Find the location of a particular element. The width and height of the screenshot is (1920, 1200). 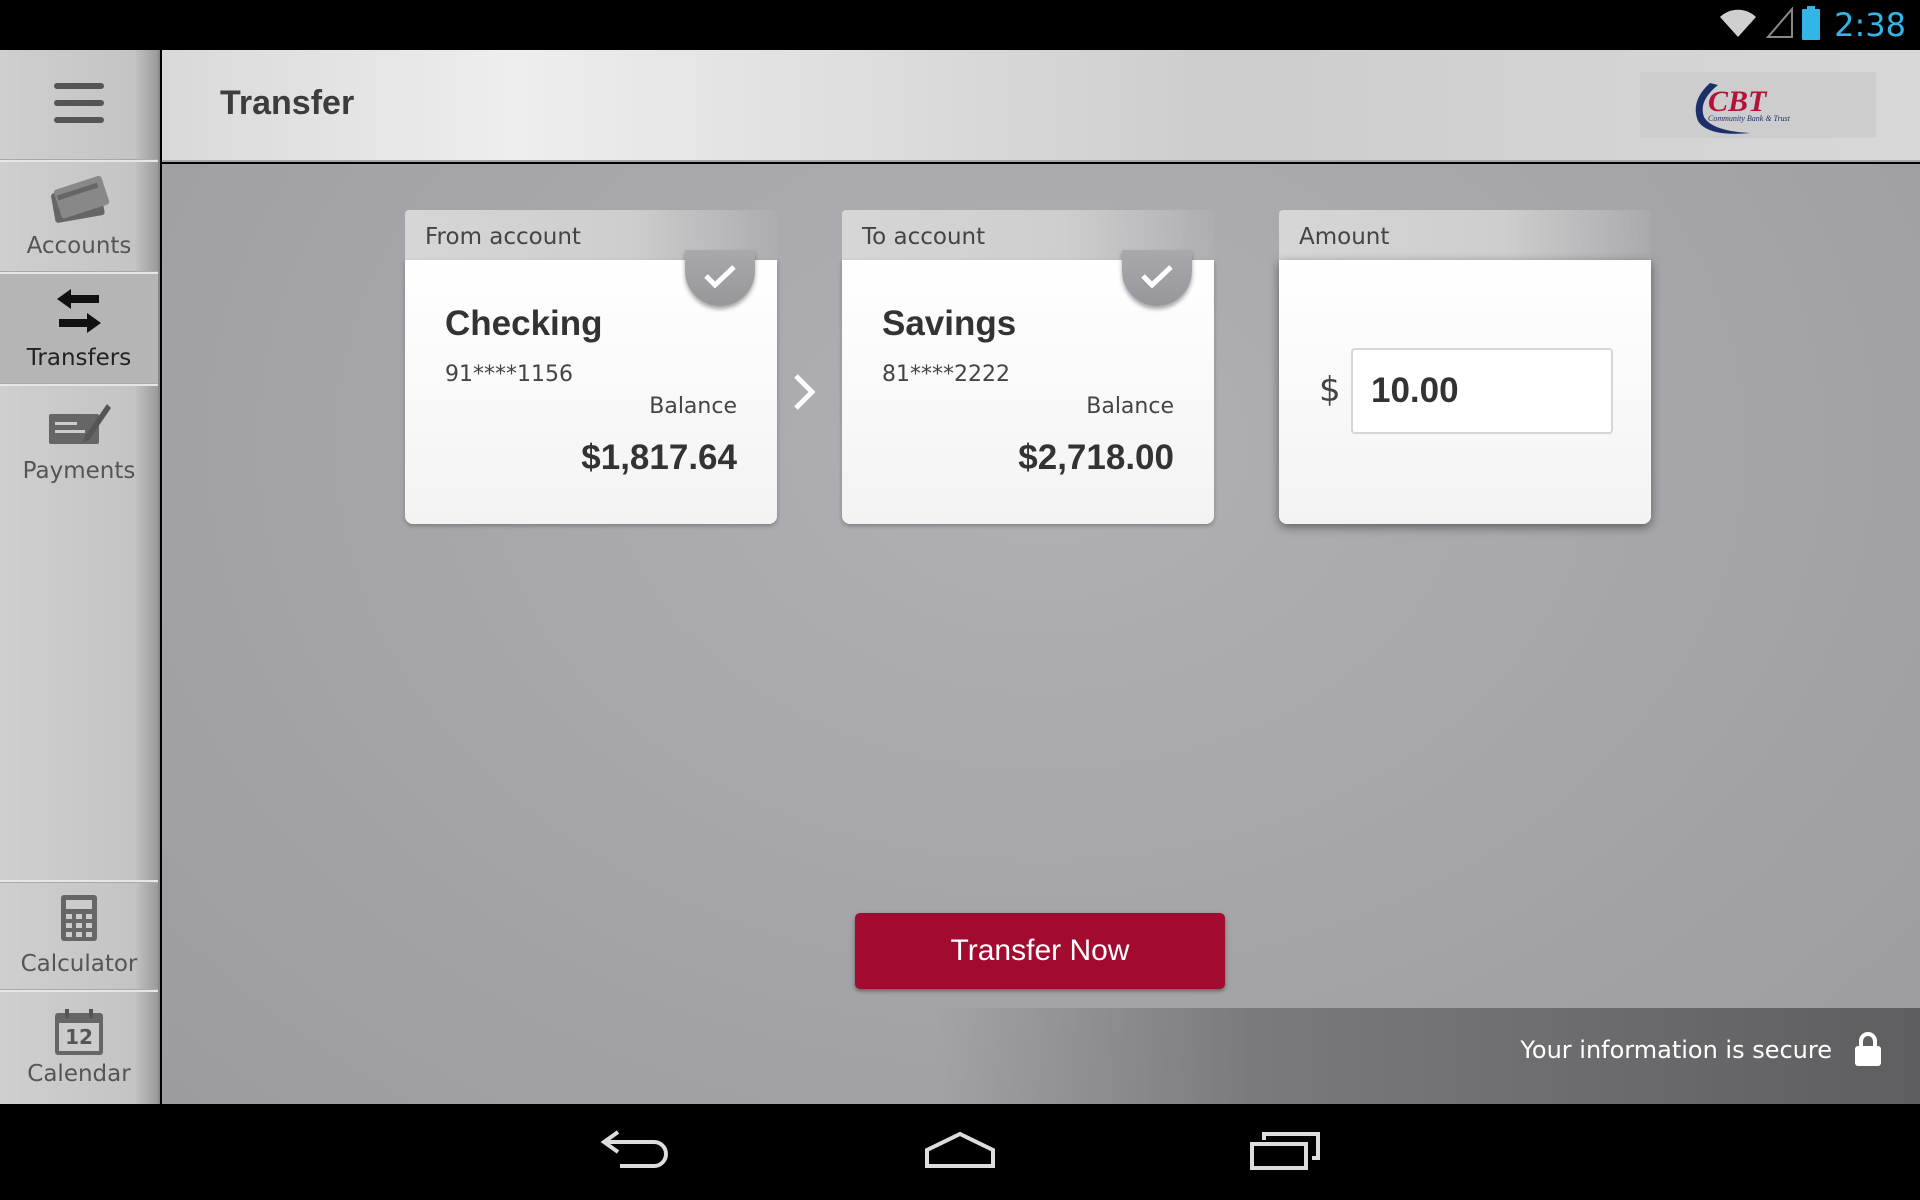

back-button is located at coordinates (635, 1152).